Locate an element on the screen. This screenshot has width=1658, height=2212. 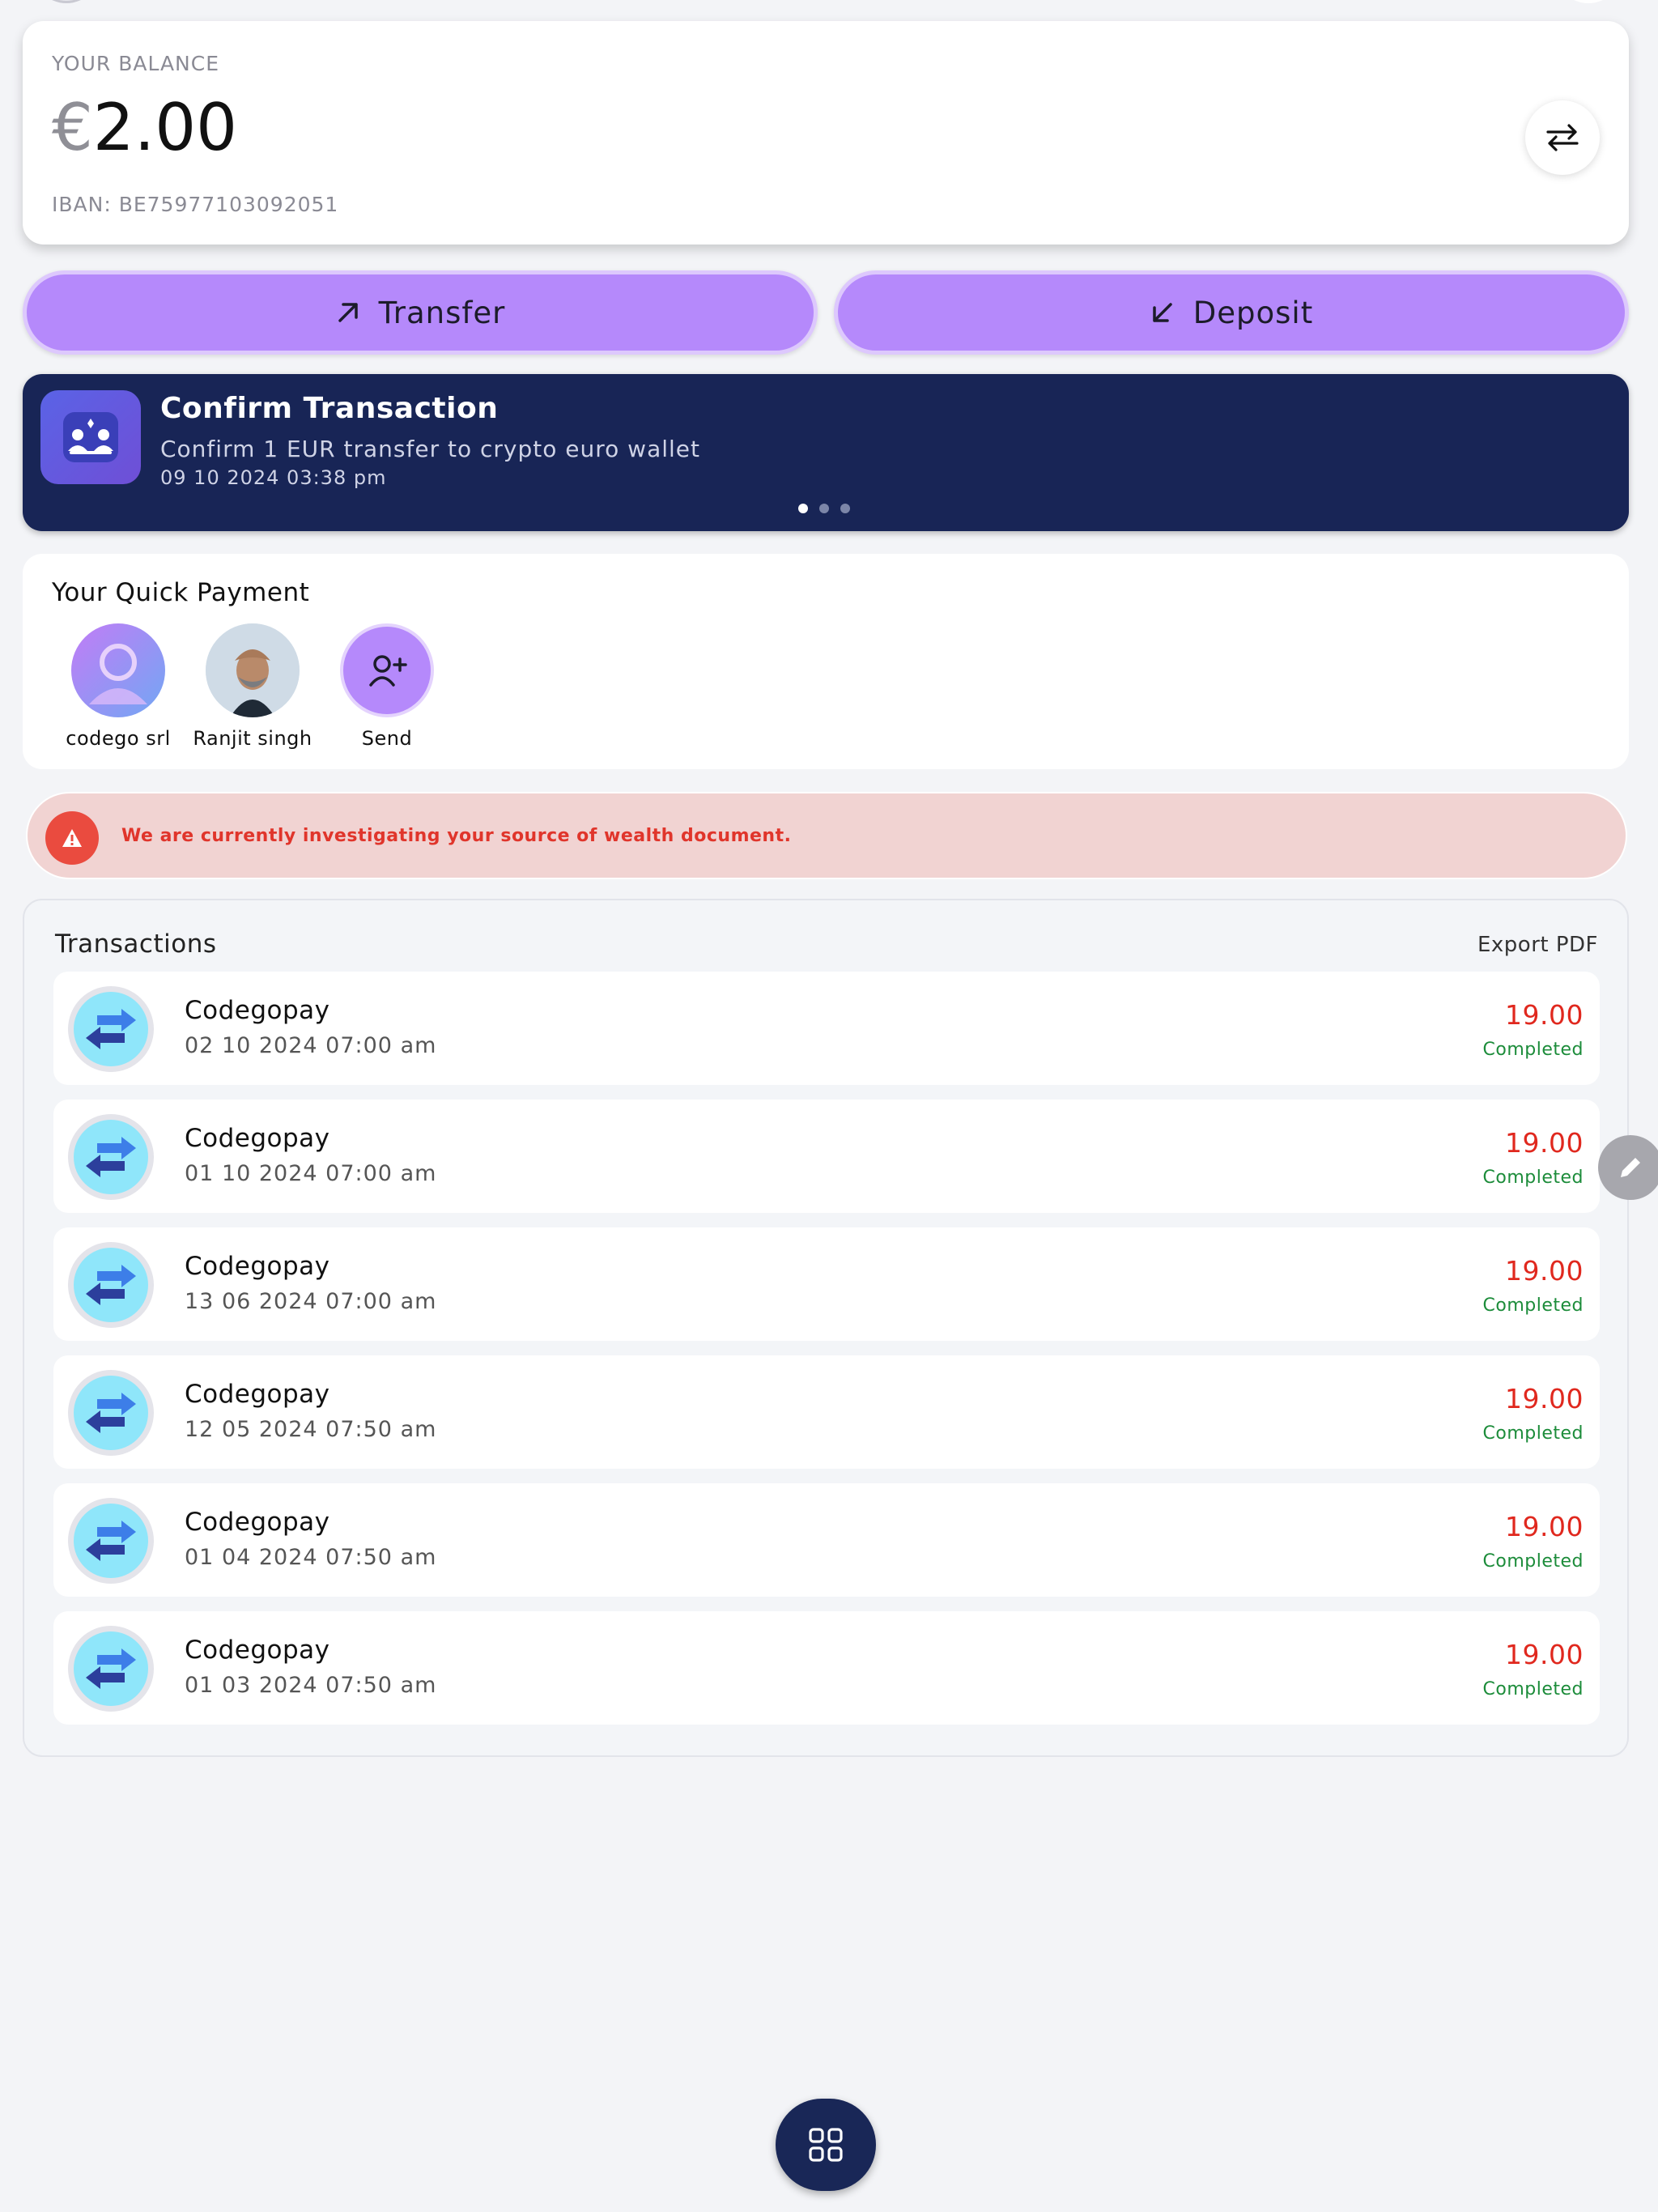
transactions-title: Transactions is located at coordinates (136, 944).